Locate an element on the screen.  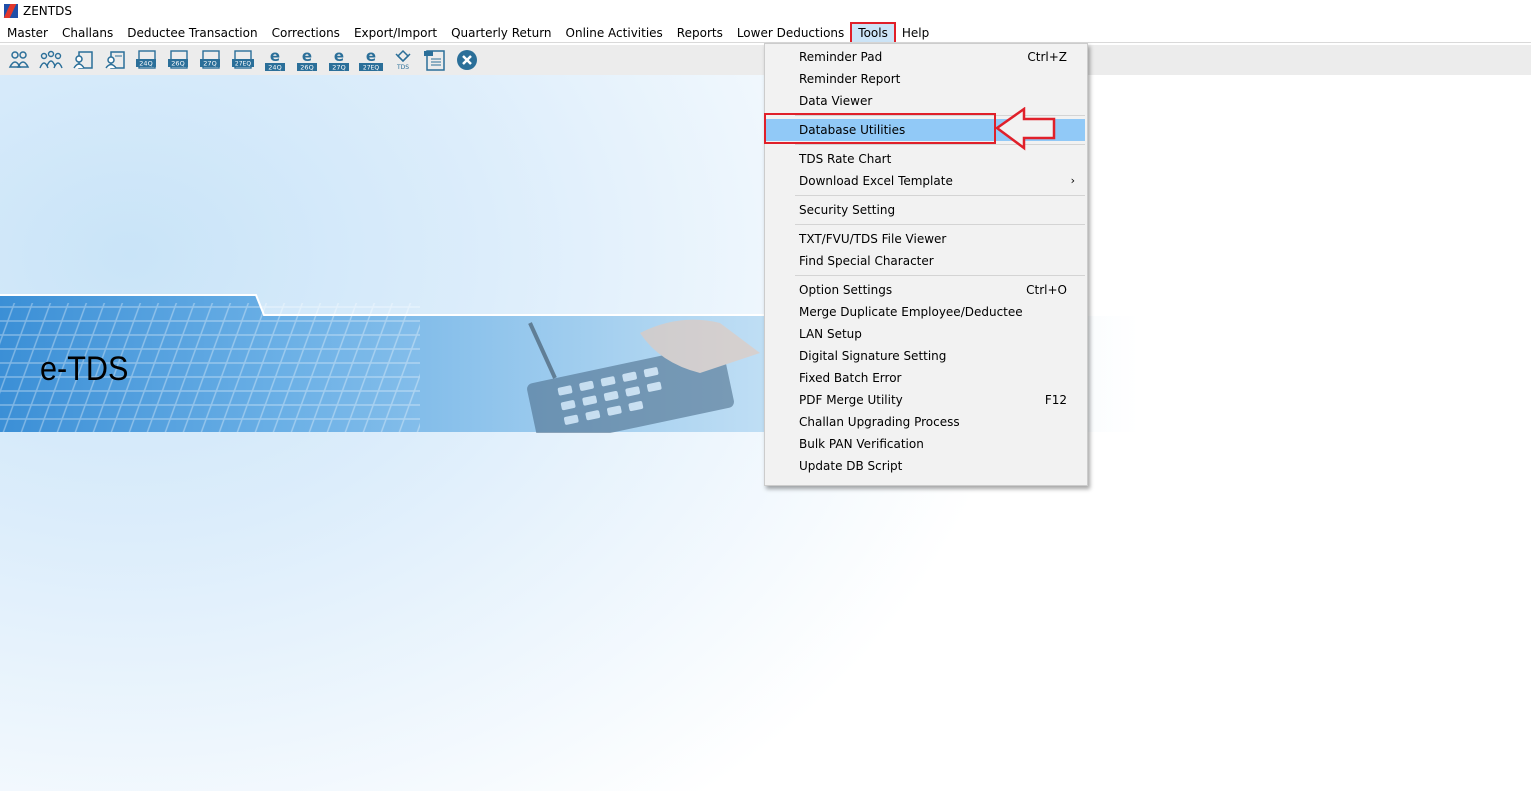
menu-item-challan-upgrading-process: Challan Upgrading Process is located at coordinates (926, 422).